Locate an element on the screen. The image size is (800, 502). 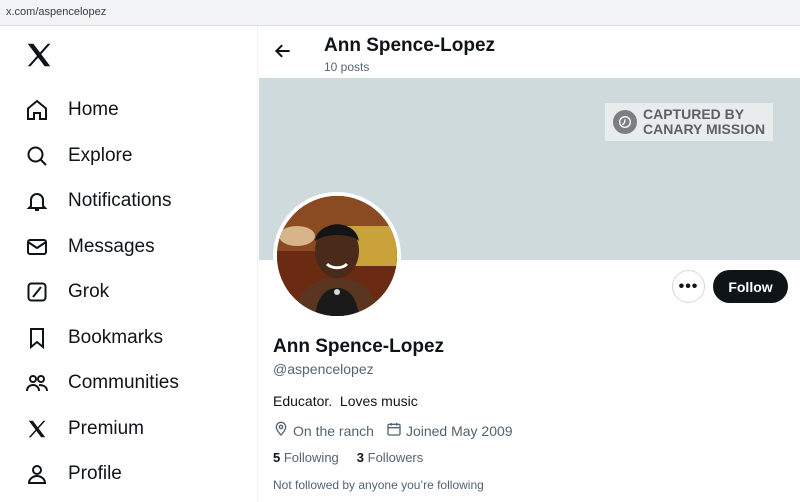
following-link: 5 Following is located at coordinates (306, 457).